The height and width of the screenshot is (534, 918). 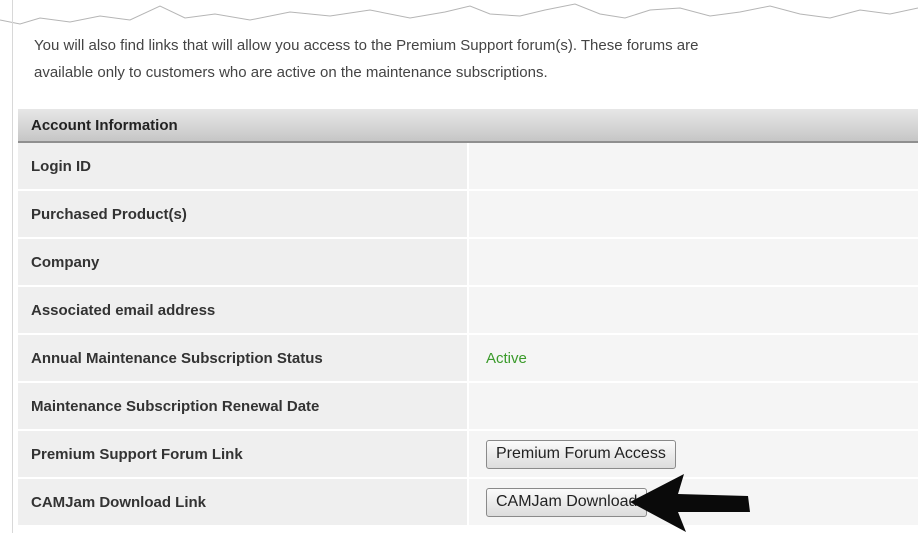 What do you see at coordinates (12, 266) in the screenshot?
I see `content-left-border` at bounding box center [12, 266].